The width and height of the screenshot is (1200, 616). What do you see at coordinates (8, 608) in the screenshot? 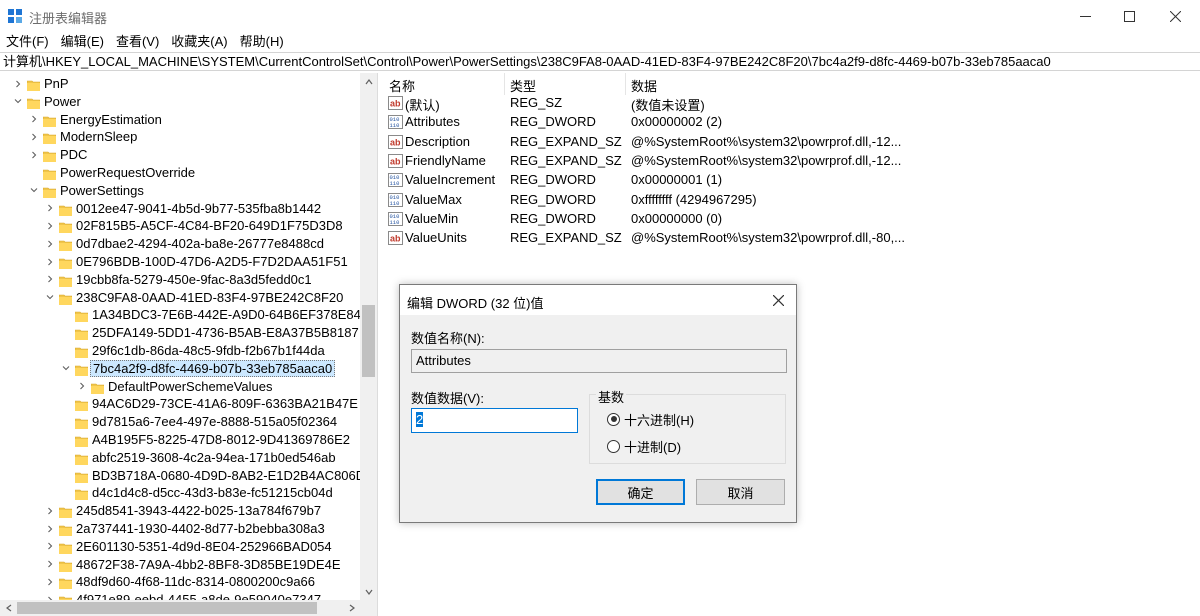
I see `scroll-left-icon` at bounding box center [8, 608].